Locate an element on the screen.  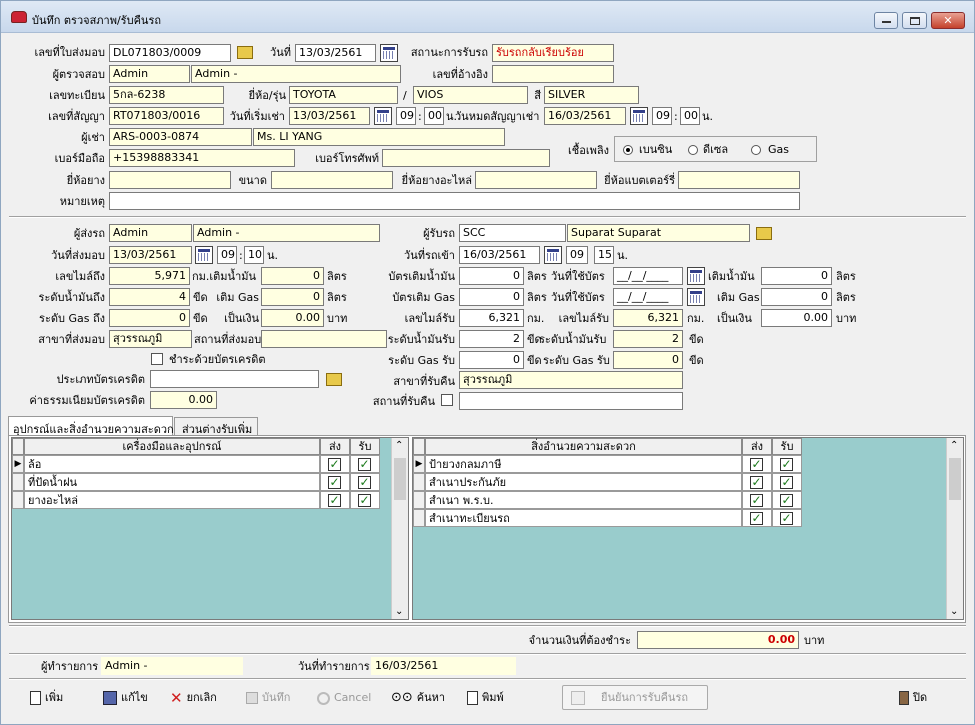
fuel-in-field: 2 is located at coordinates (491, 339).